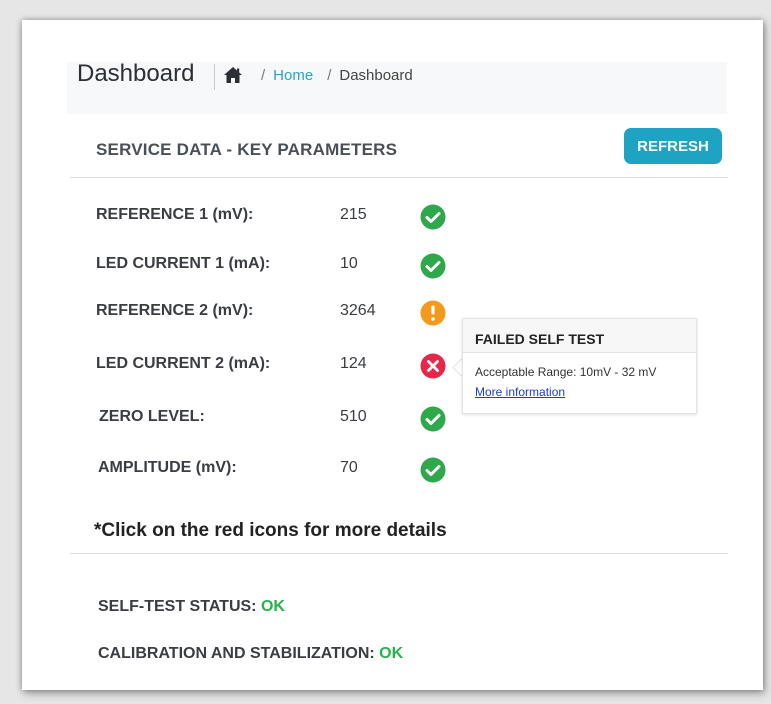  What do you see at coordinates (318, 75) in the screenshot?
I see `breadcrumb: / Home / Dashboard` at bounding box center [318, 75].